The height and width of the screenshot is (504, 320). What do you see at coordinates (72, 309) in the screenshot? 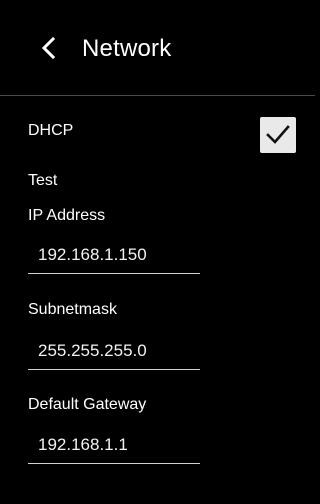
I see `subnet-mask-label: Subnetmask` at bounding box center [72, 309].